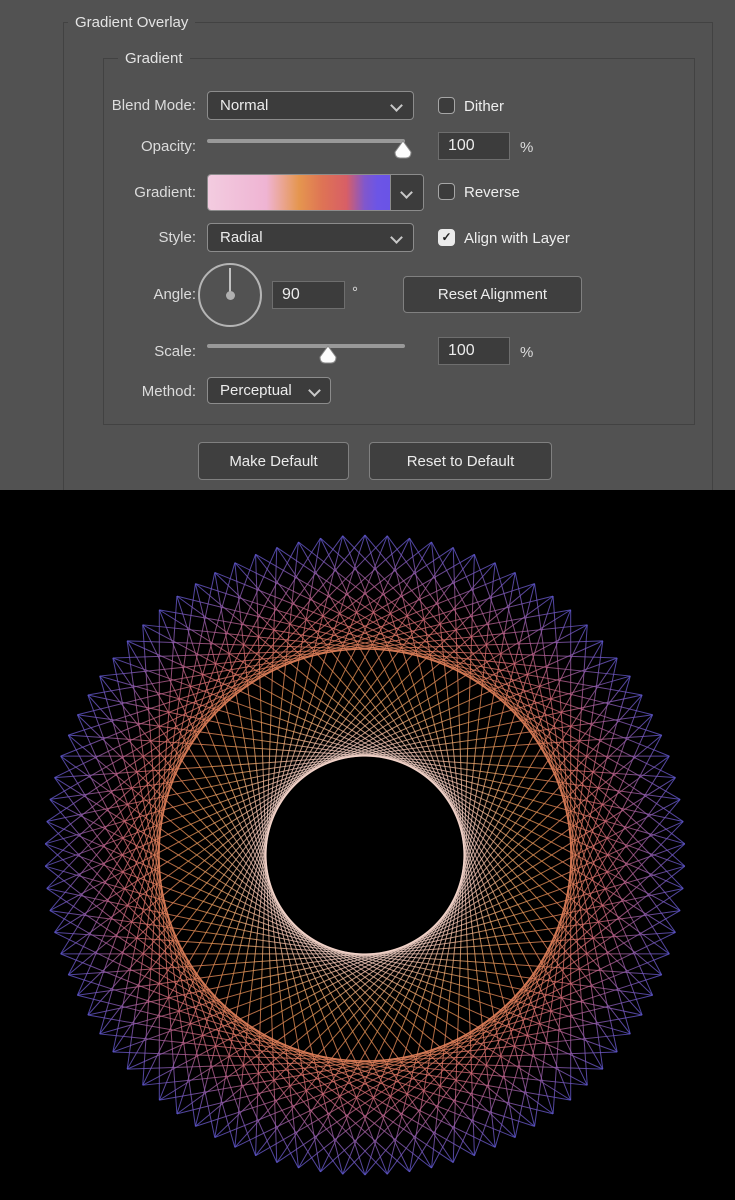  I want to click on gradient-label: Gradient:, so click(165, 192).